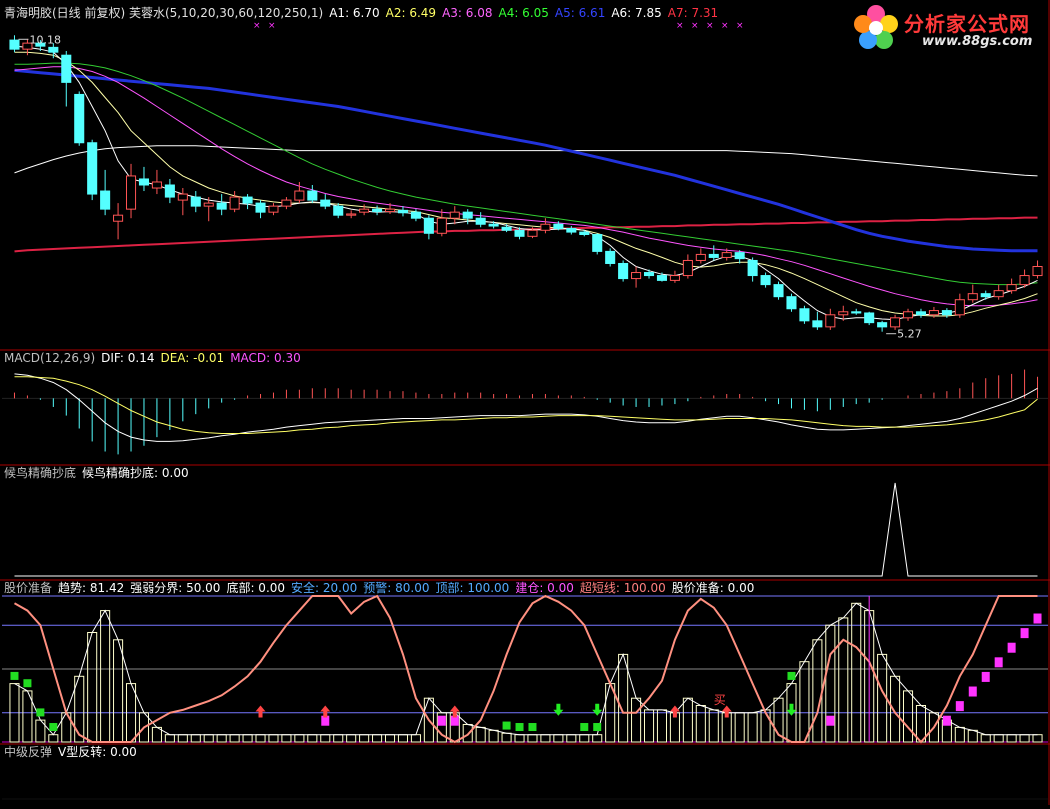 This screenshot has width=1050, height=809. Describe the element at coordinates (948, 28) in the screenshot. I see `site-logo: 分析家公式网 www.88gs.com` at that location.